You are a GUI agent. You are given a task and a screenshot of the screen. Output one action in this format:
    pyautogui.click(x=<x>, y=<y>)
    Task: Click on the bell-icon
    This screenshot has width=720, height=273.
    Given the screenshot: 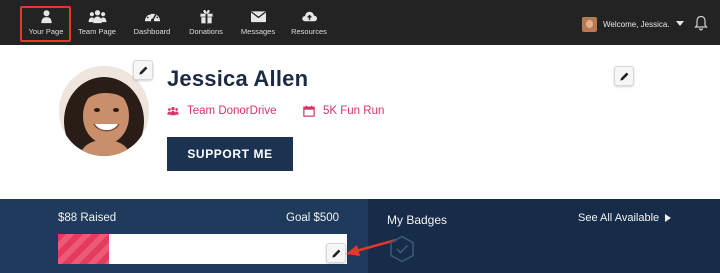 What is the action you would take?
    pyautogui.click(x=701, y=23)
    